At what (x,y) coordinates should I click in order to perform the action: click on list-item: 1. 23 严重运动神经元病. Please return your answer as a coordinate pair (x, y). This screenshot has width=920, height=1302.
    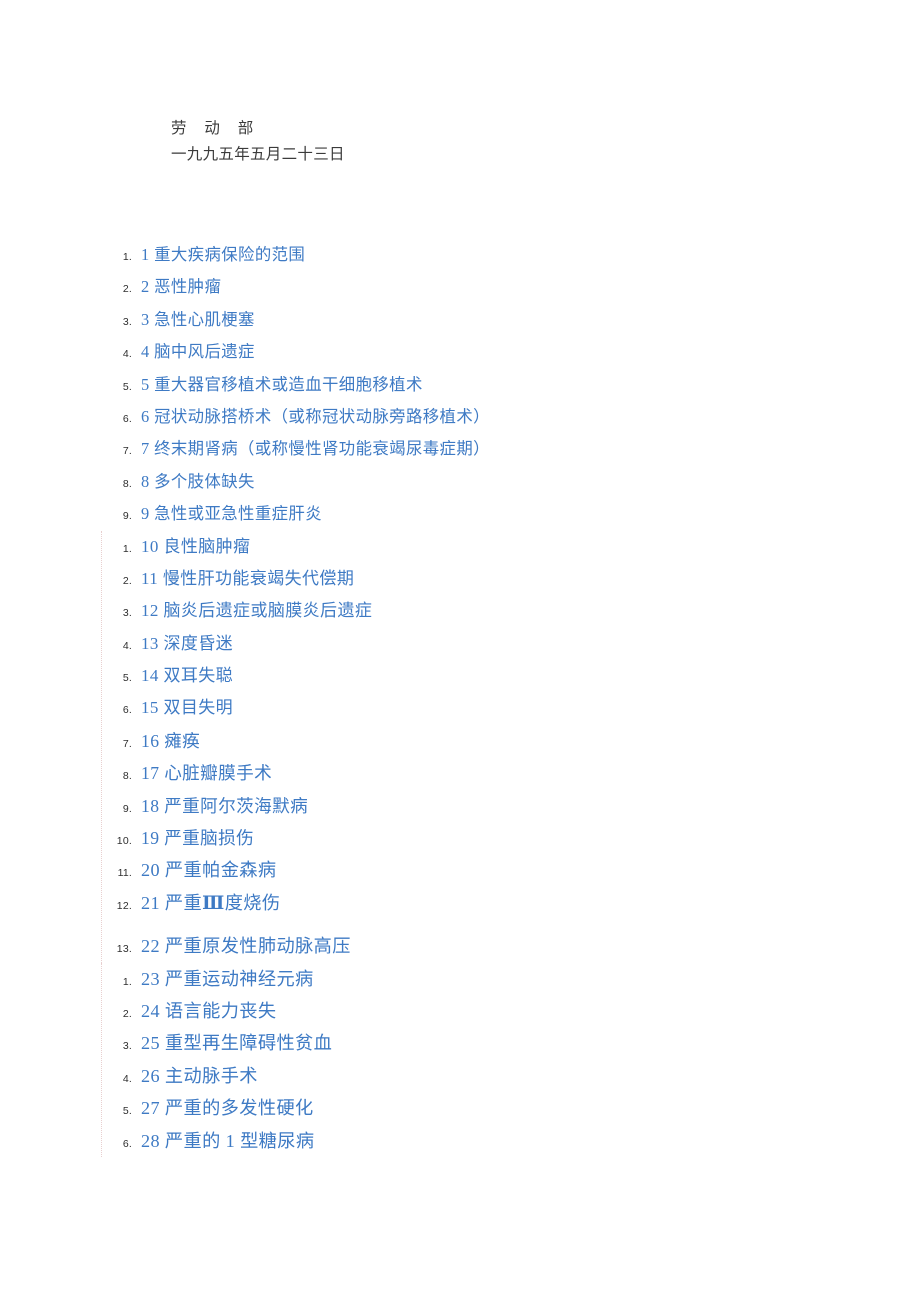
    Looking at the image, I should click on (511, 979).